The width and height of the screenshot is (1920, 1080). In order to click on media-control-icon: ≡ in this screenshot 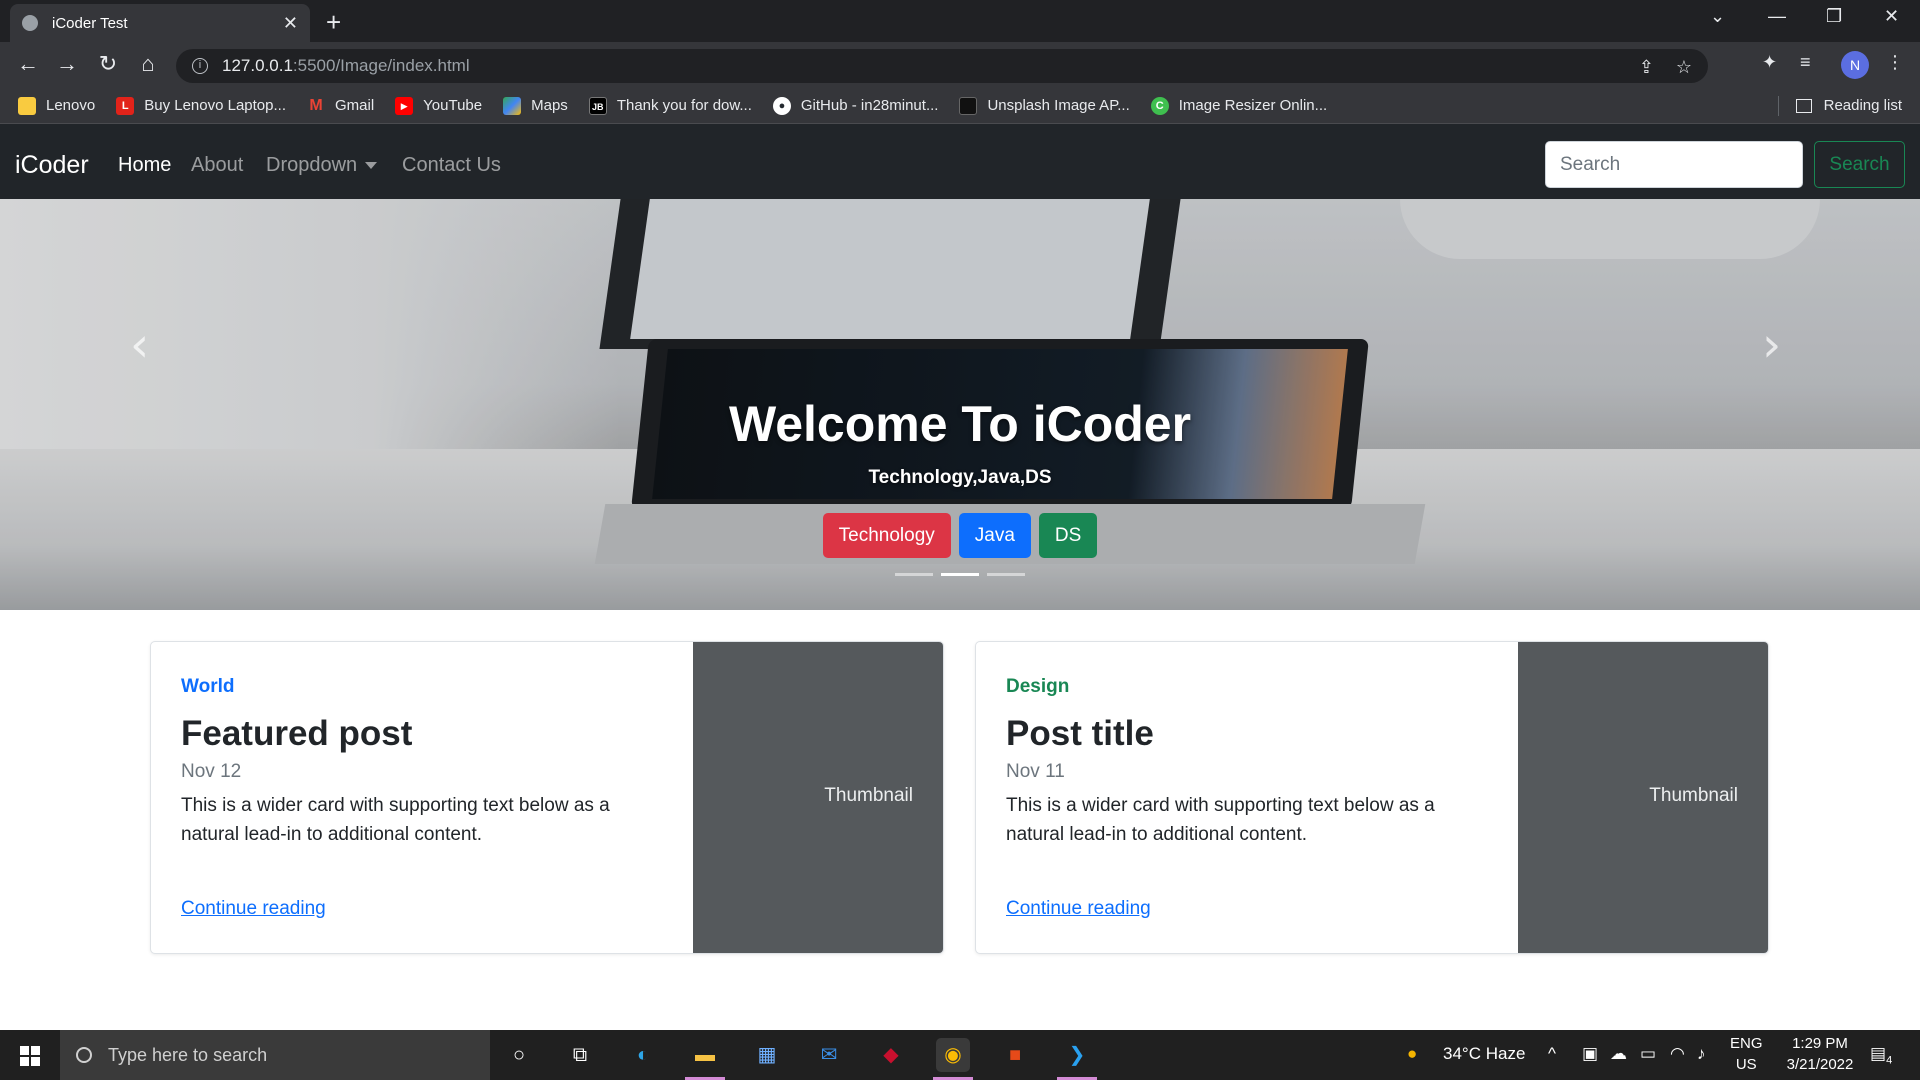, I will do `click(1805, 62)`.